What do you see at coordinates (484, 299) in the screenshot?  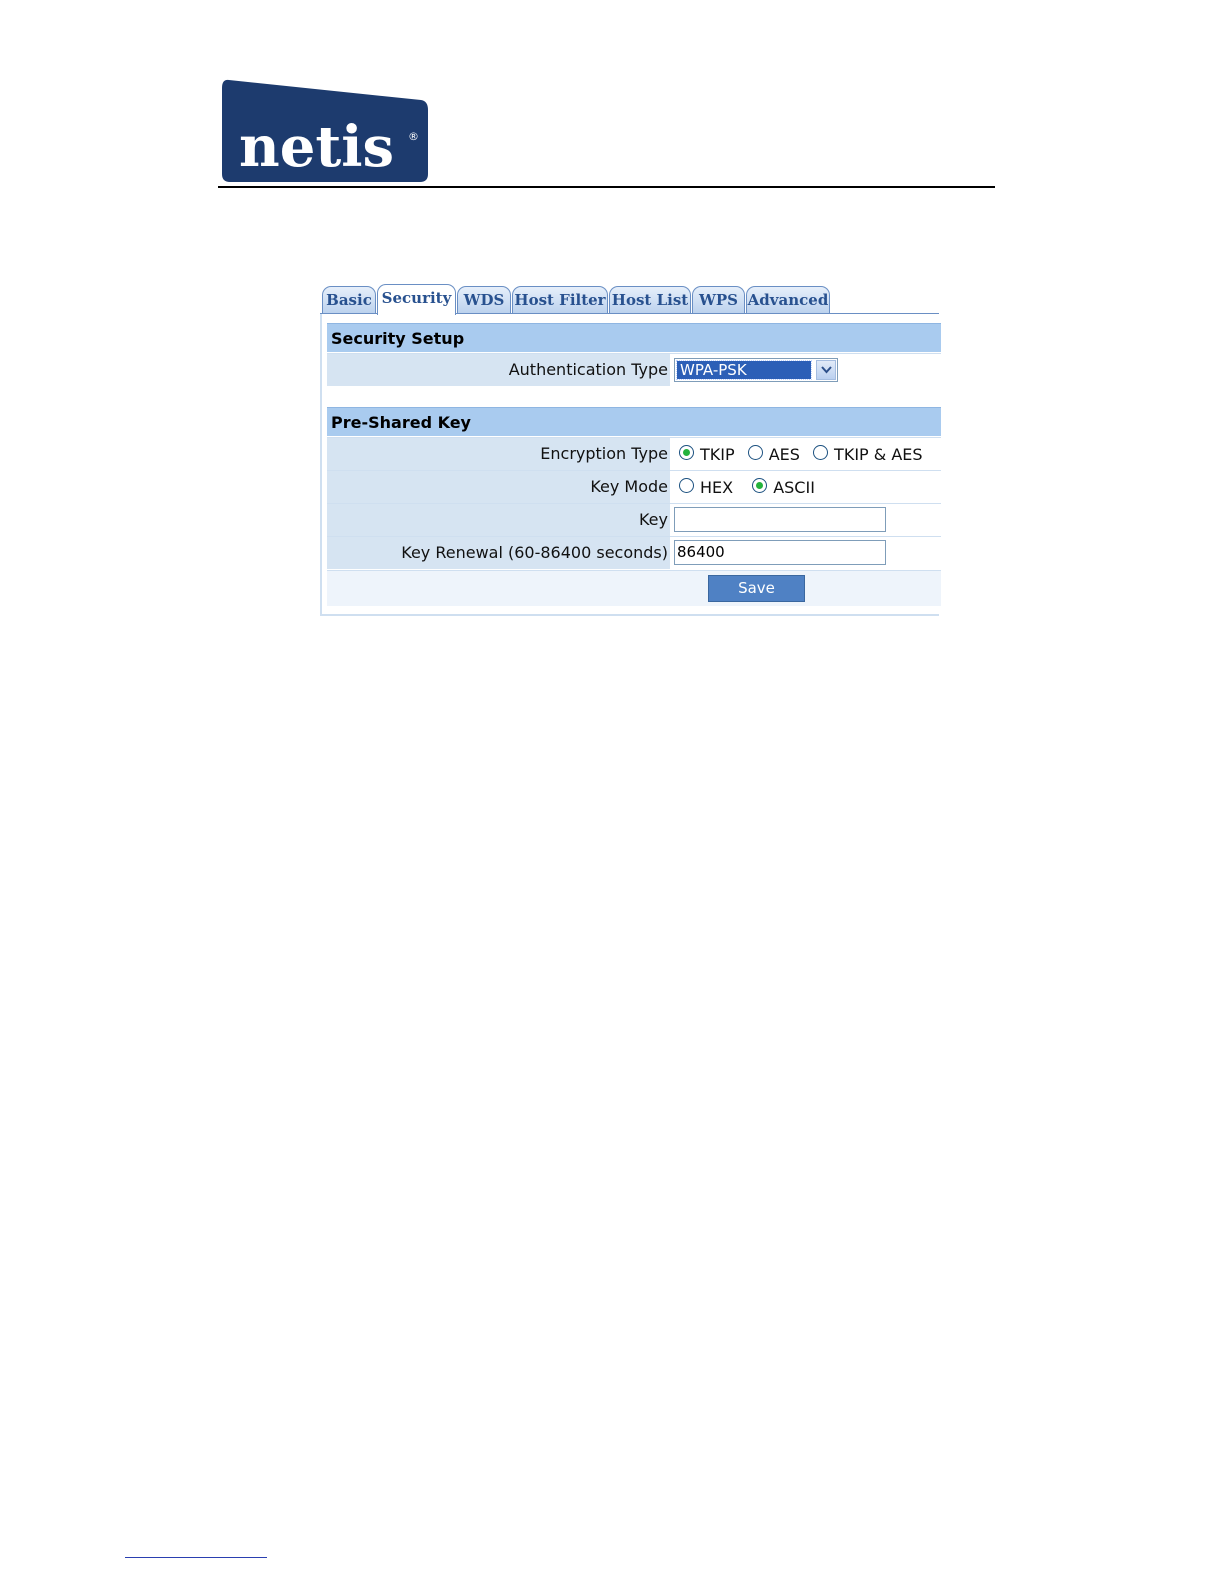 I see `tab-wds: WDS` at bounding box center [484, 299].